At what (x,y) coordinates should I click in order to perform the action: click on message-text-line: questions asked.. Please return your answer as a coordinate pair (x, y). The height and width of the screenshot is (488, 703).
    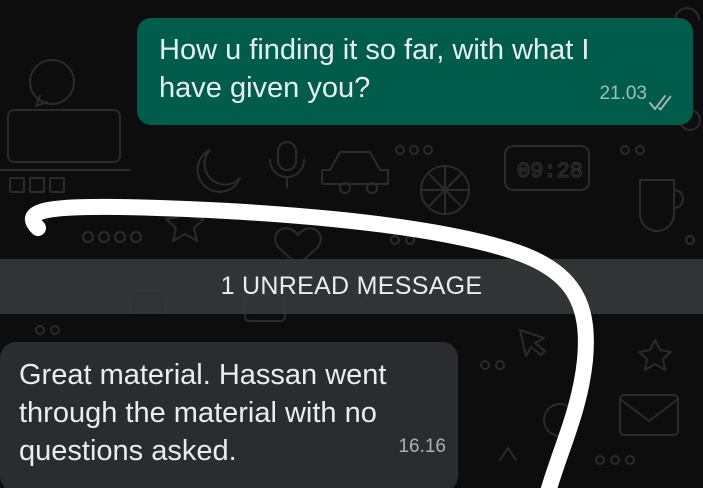
    Looking at the image, I should click on (128, 451).